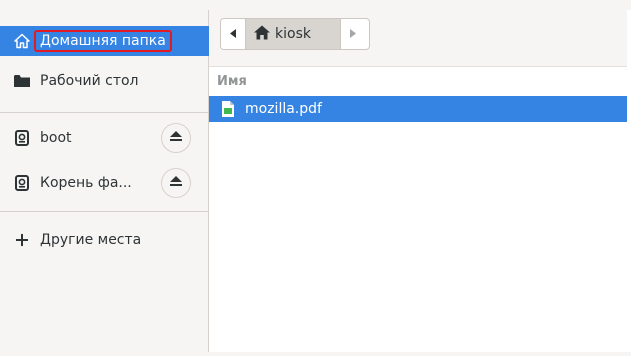 The height and width of the screenshot is (356, 631). What do you see at coordinates (232, 81) in the screenshot?
I see `column-header-label: Имя` at bounding box center [232, 81].